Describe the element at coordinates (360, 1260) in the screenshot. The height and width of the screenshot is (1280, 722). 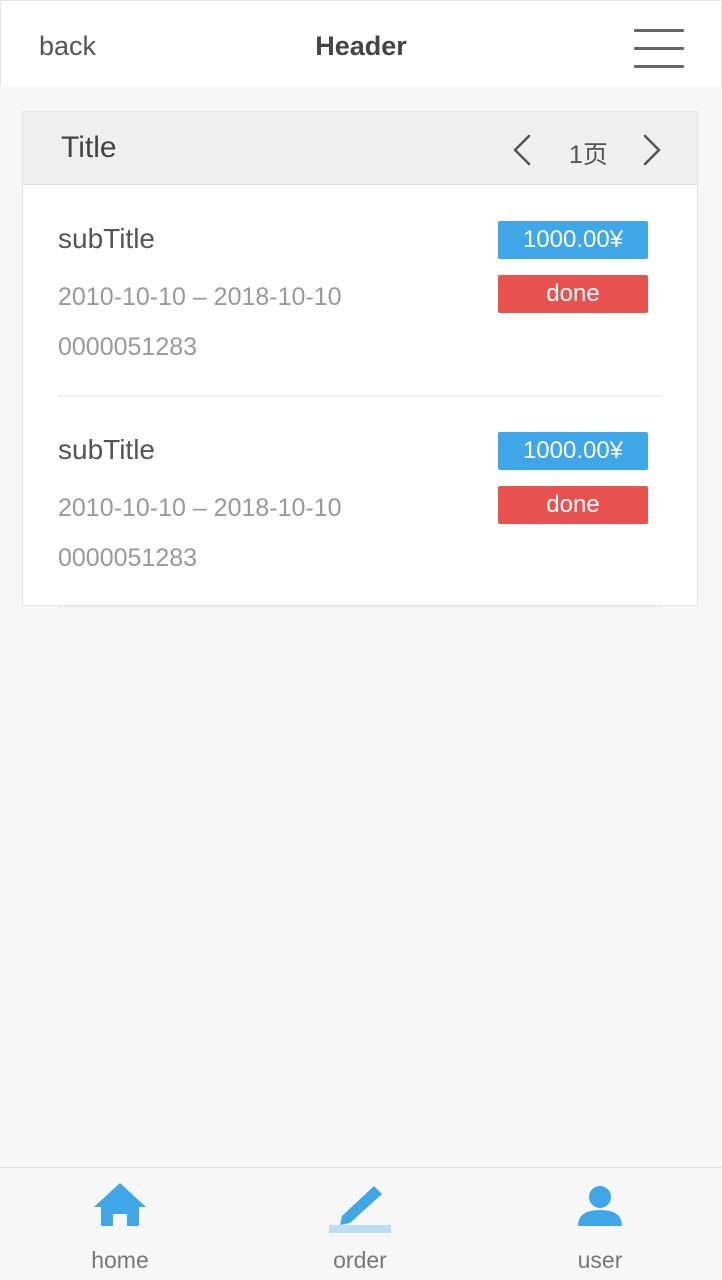
I see `tab-order-label: order` at that location.